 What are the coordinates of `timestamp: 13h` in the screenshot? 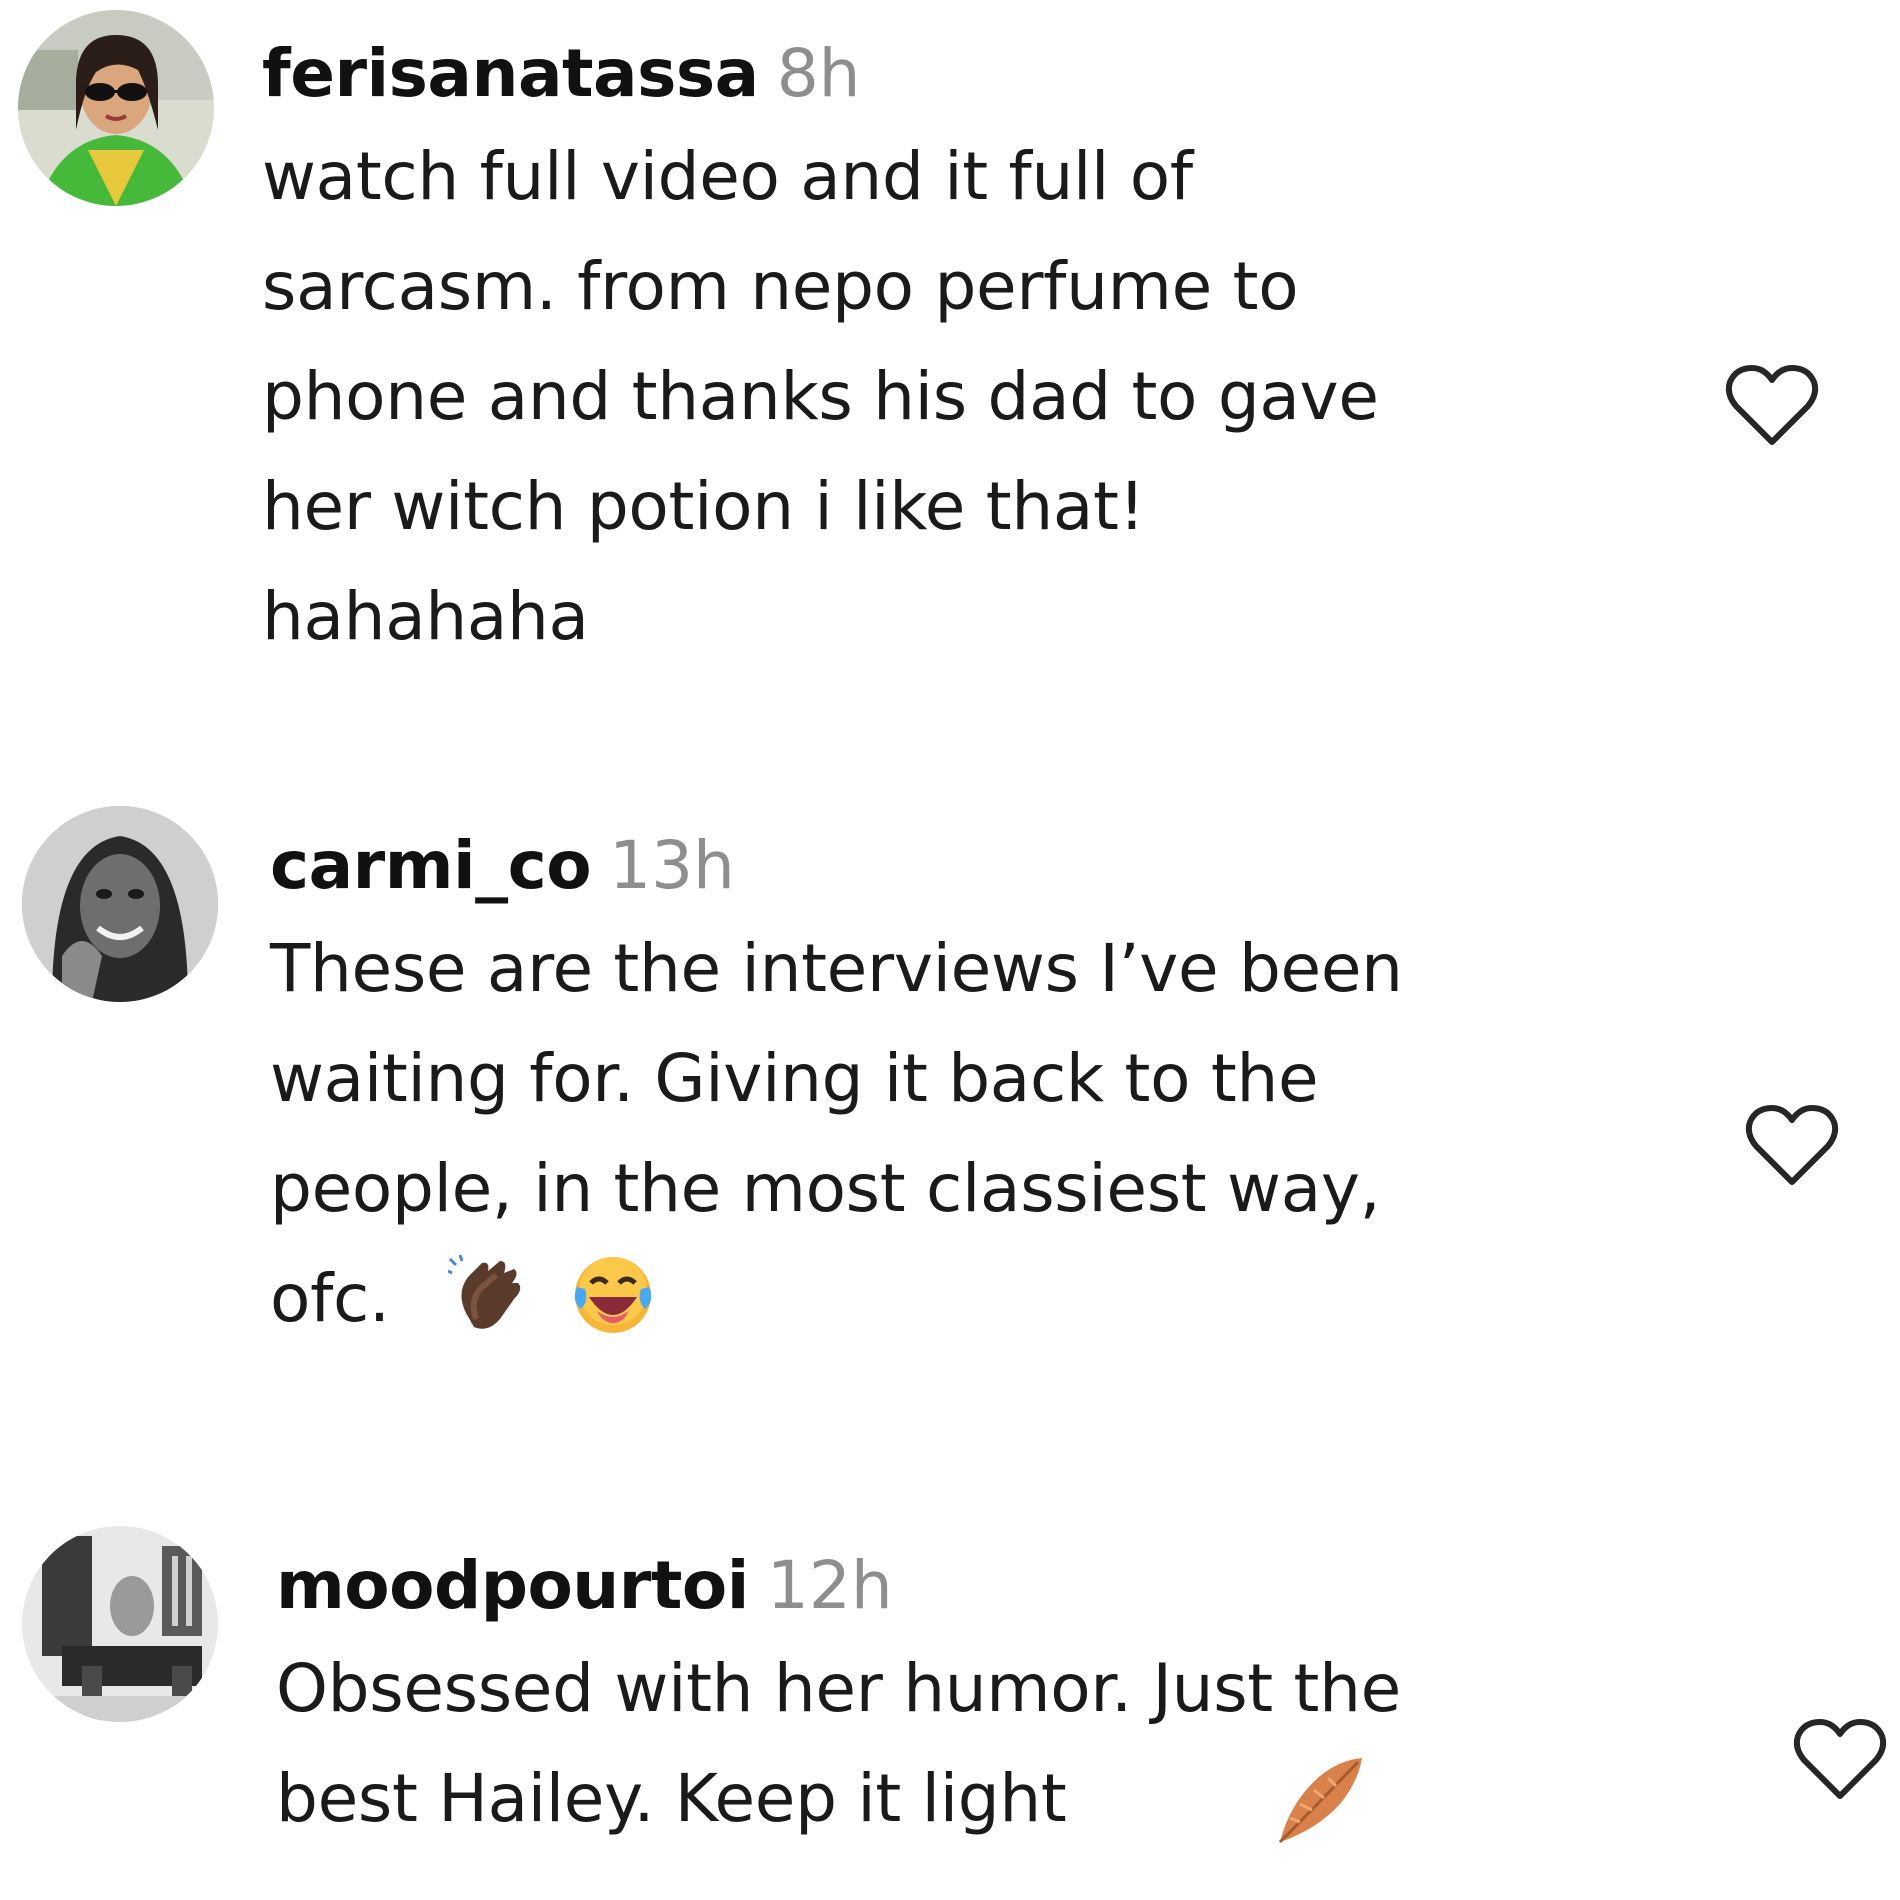 It's located at (672, 865).